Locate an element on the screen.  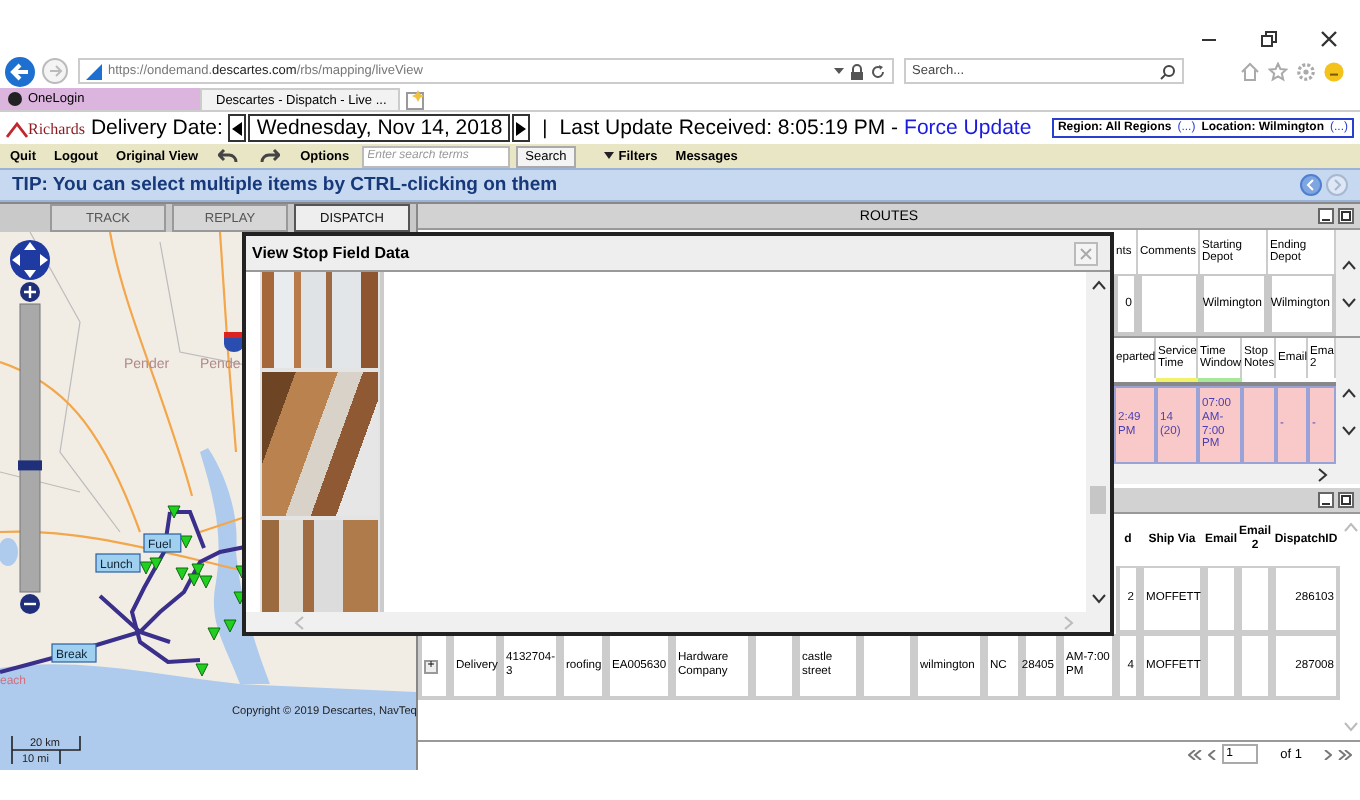
first-page-icon is located at coordinates (1195, 754).